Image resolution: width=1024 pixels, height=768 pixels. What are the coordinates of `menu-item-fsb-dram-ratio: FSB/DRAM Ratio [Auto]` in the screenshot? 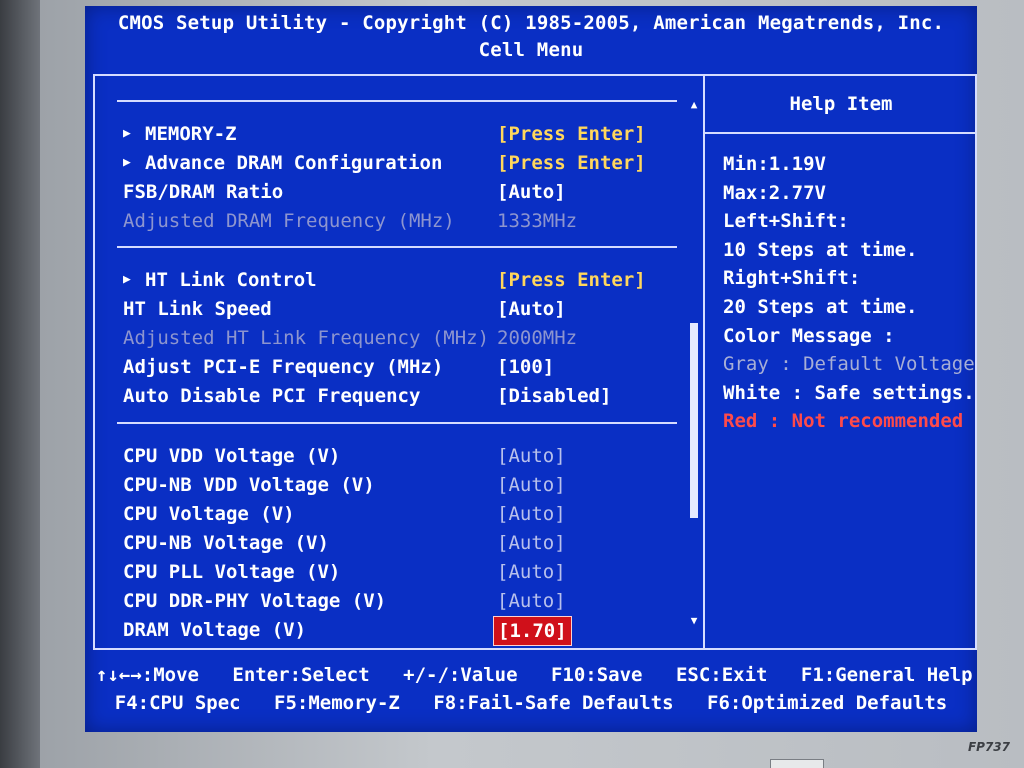 It's located at (403, 192).